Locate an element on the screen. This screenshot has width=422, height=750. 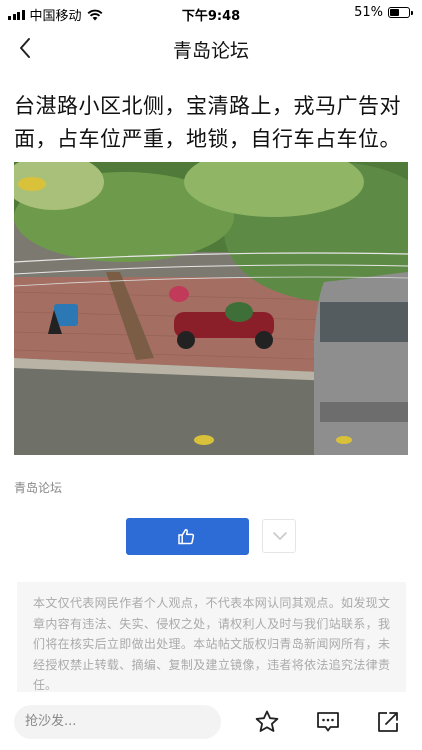
comment-icon is located at coordinates (328, 722).